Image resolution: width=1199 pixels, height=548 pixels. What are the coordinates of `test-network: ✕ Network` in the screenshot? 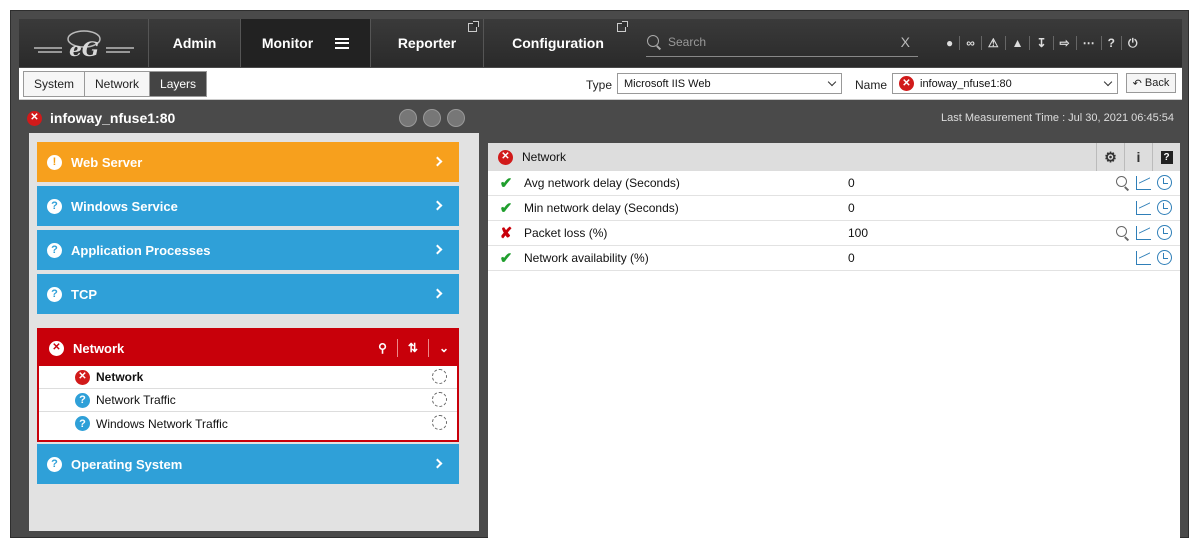 It's located at (248, 377).